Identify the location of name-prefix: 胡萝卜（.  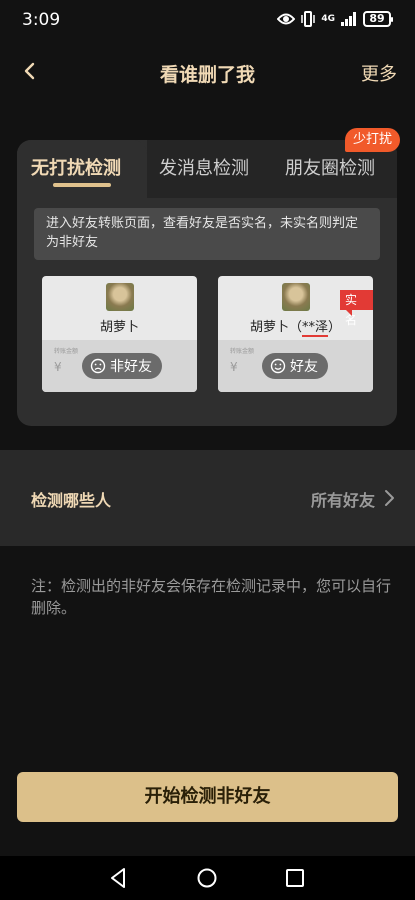
(275, 327).